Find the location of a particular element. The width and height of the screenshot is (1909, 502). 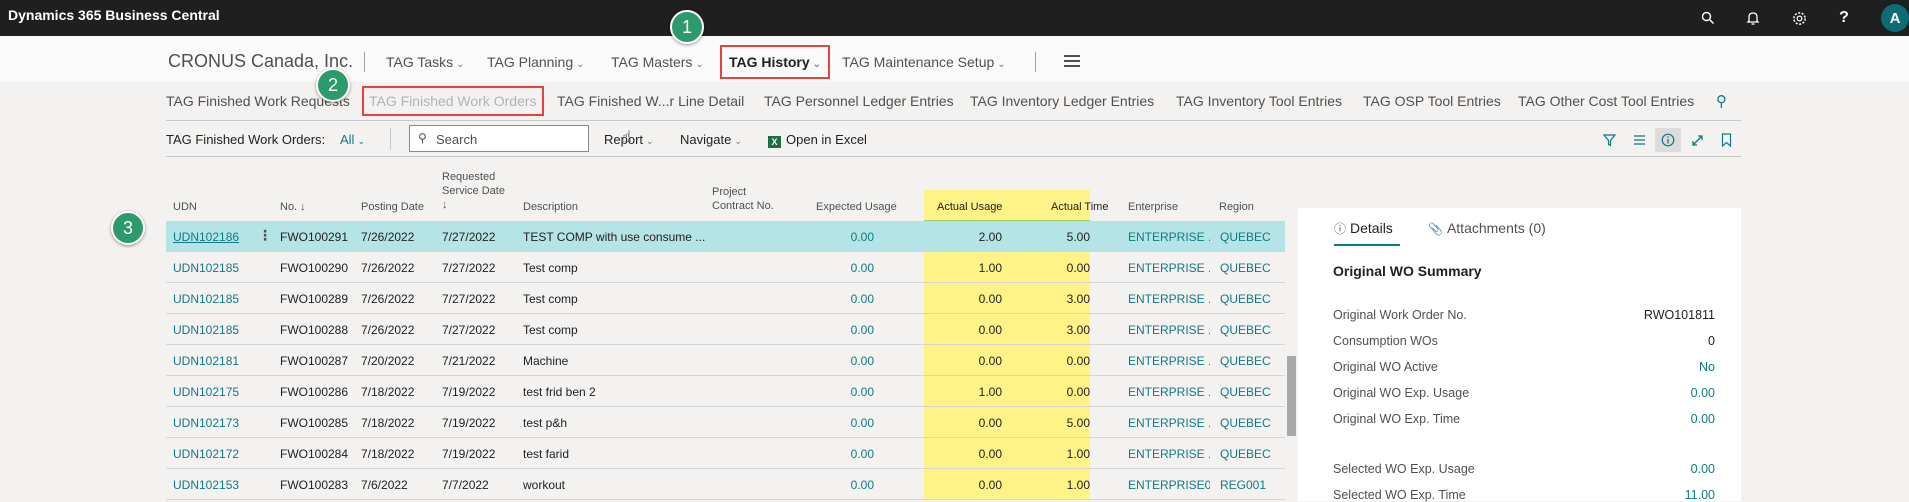

view-filter-dropdown: All ⌄ is located at coordinates (352, 139).